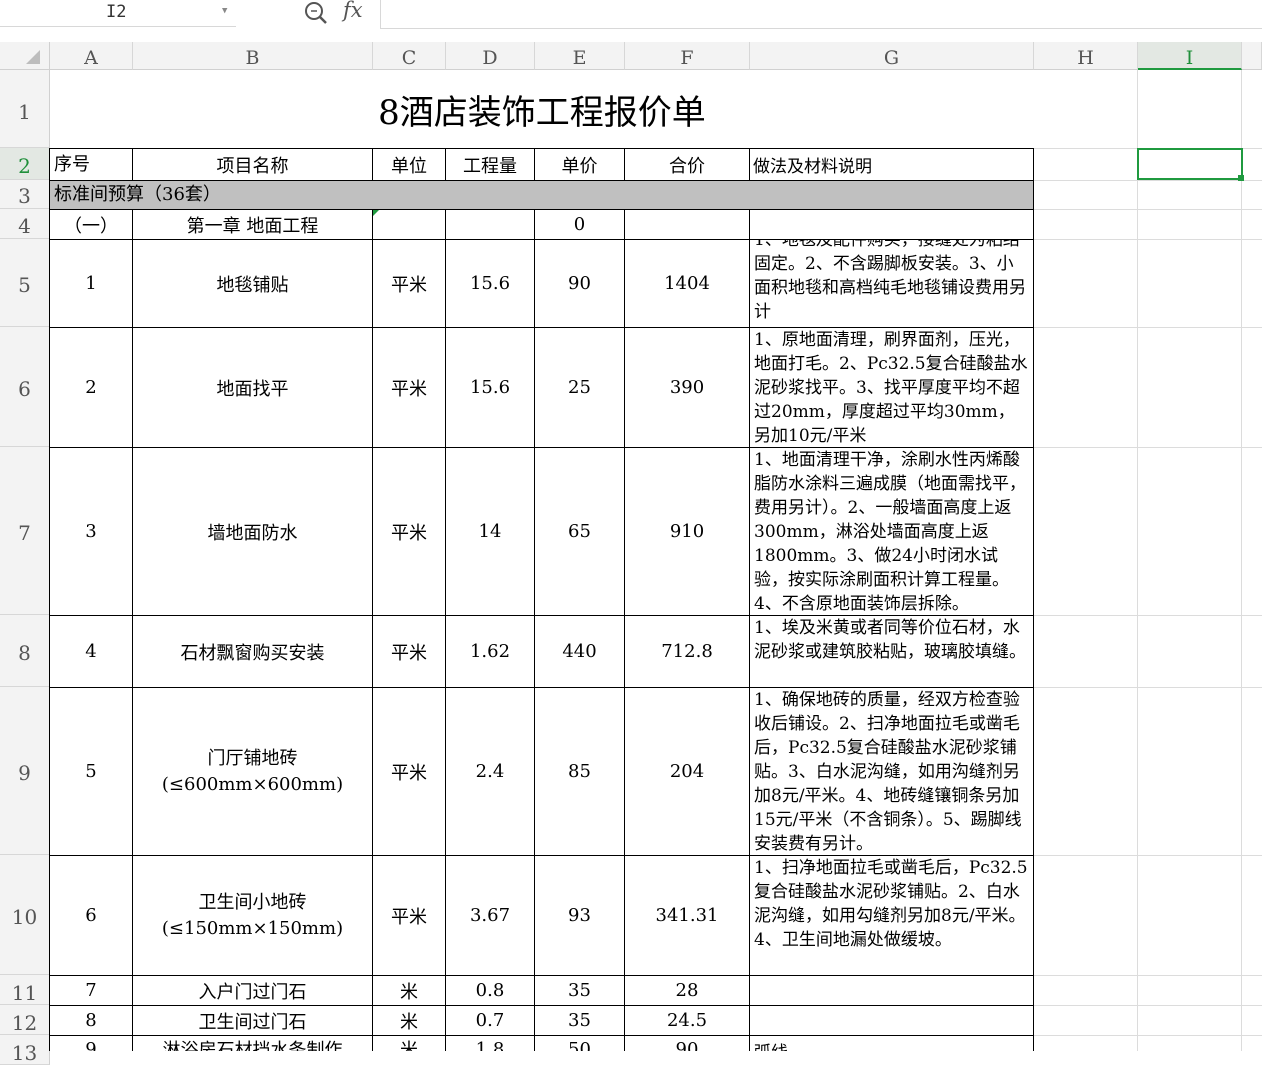 The image size is (1262, 1071). What do you see at coordinates (252, 1043) in the screenshot?
I see `table-cell: 淋浴房石材挡水条制作` at bounding box center [252, 1043].